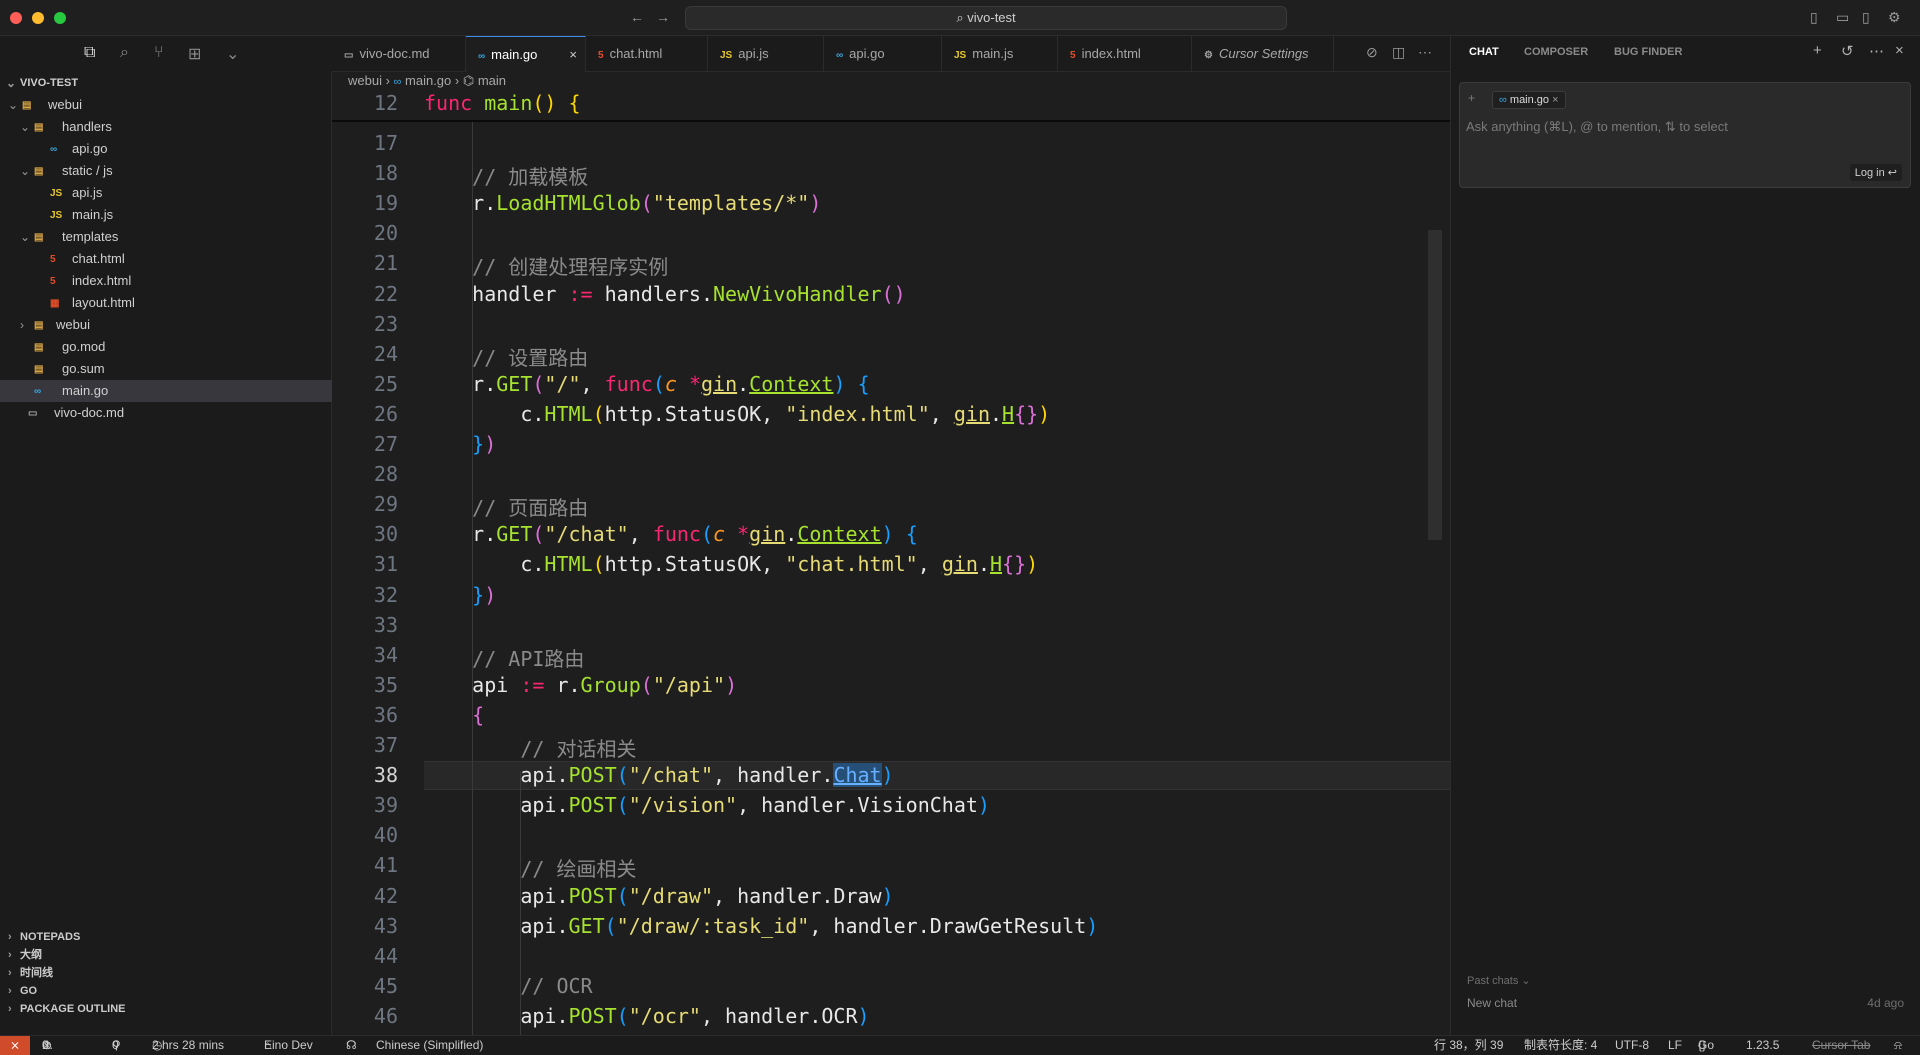 The width and height of the screenshot is (1920, 1055). I want to click on context-chip: ∞ main.go ×, so click(1529, 100).